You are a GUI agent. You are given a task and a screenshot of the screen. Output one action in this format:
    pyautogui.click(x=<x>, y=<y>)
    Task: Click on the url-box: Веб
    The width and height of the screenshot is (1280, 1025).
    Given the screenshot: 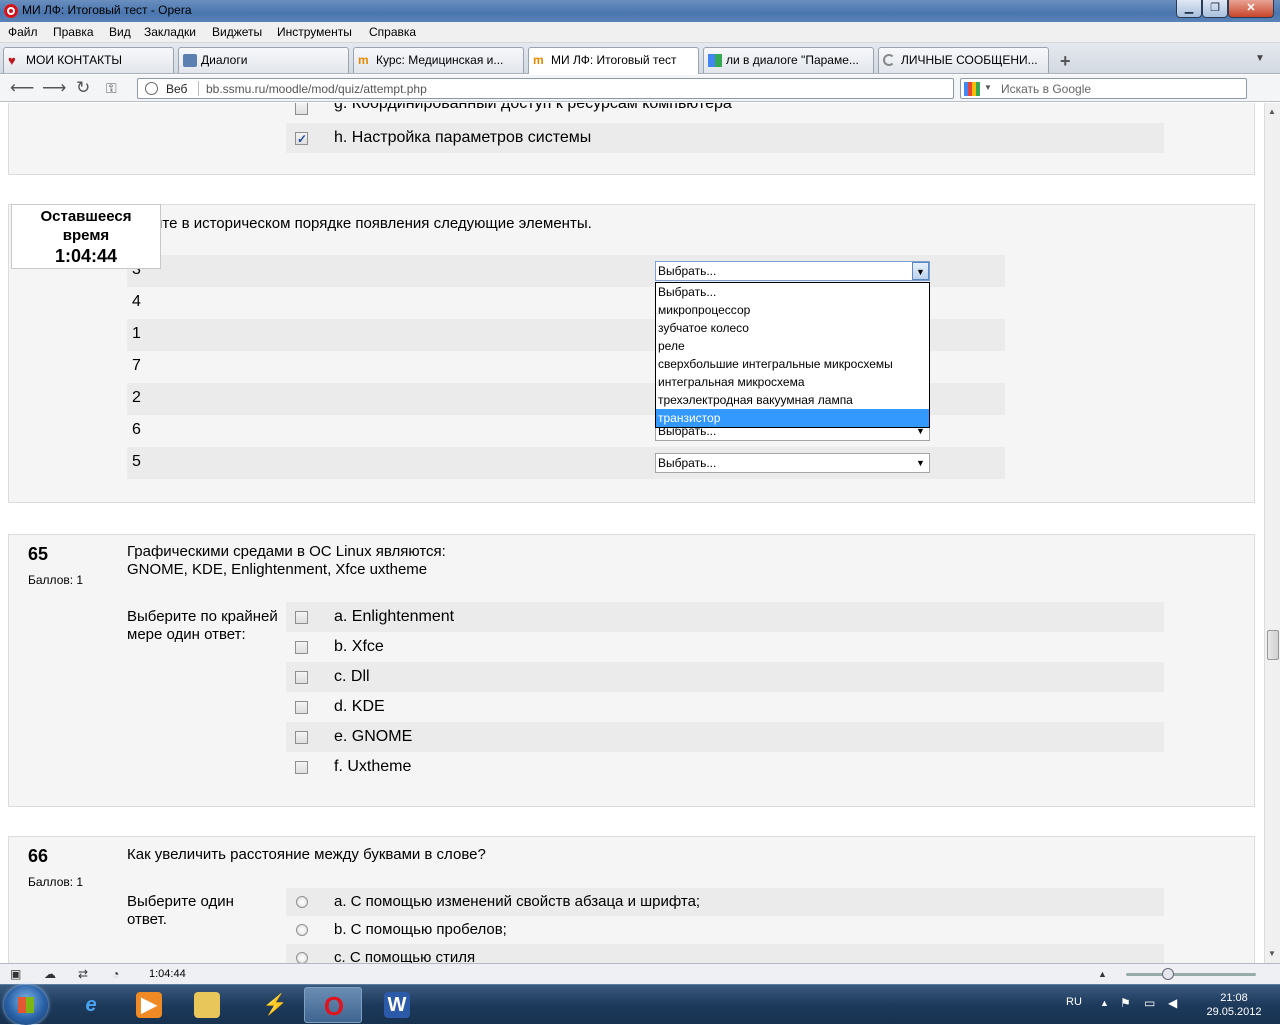 What is the action you would take?
    pyautogui.click(x=545, y=88)
    